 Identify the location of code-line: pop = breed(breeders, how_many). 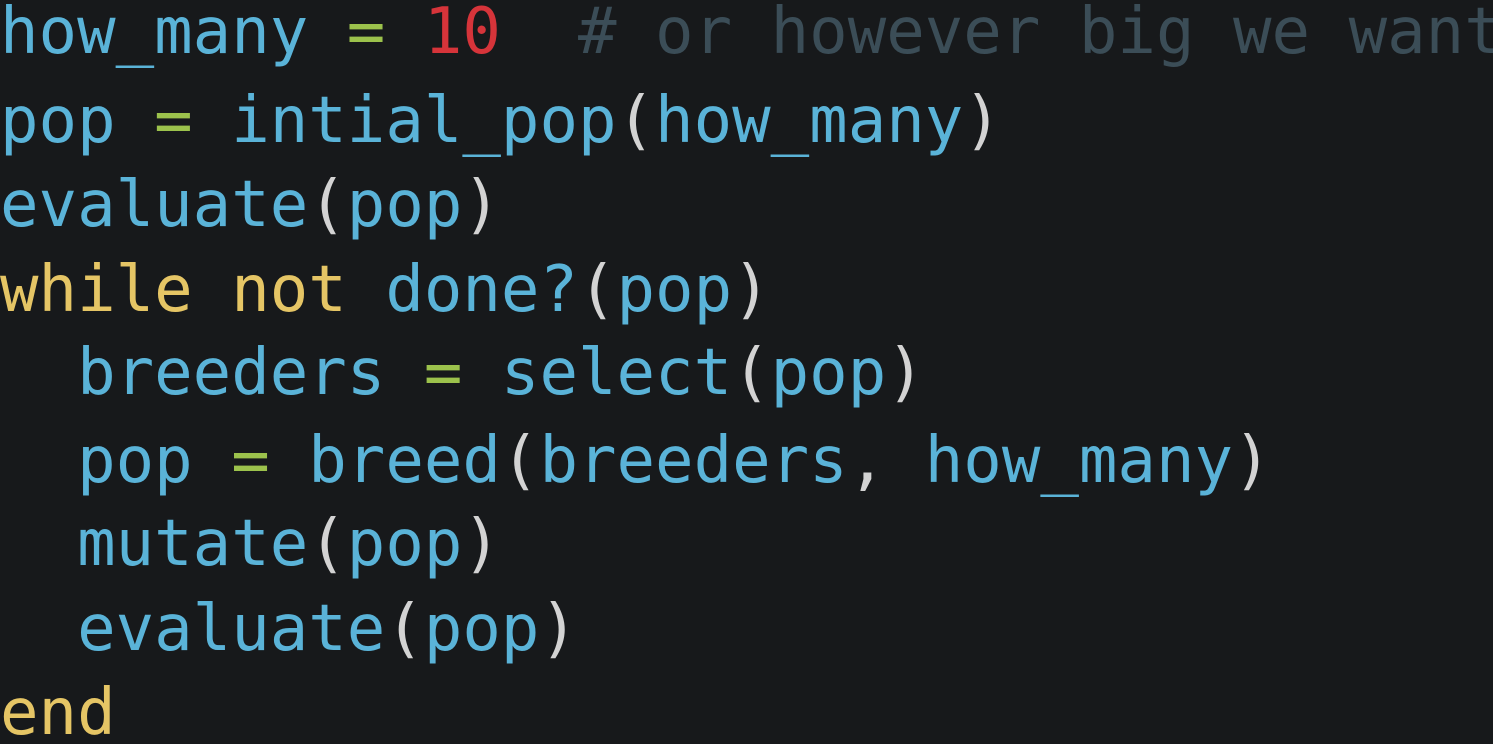
(636, 461).